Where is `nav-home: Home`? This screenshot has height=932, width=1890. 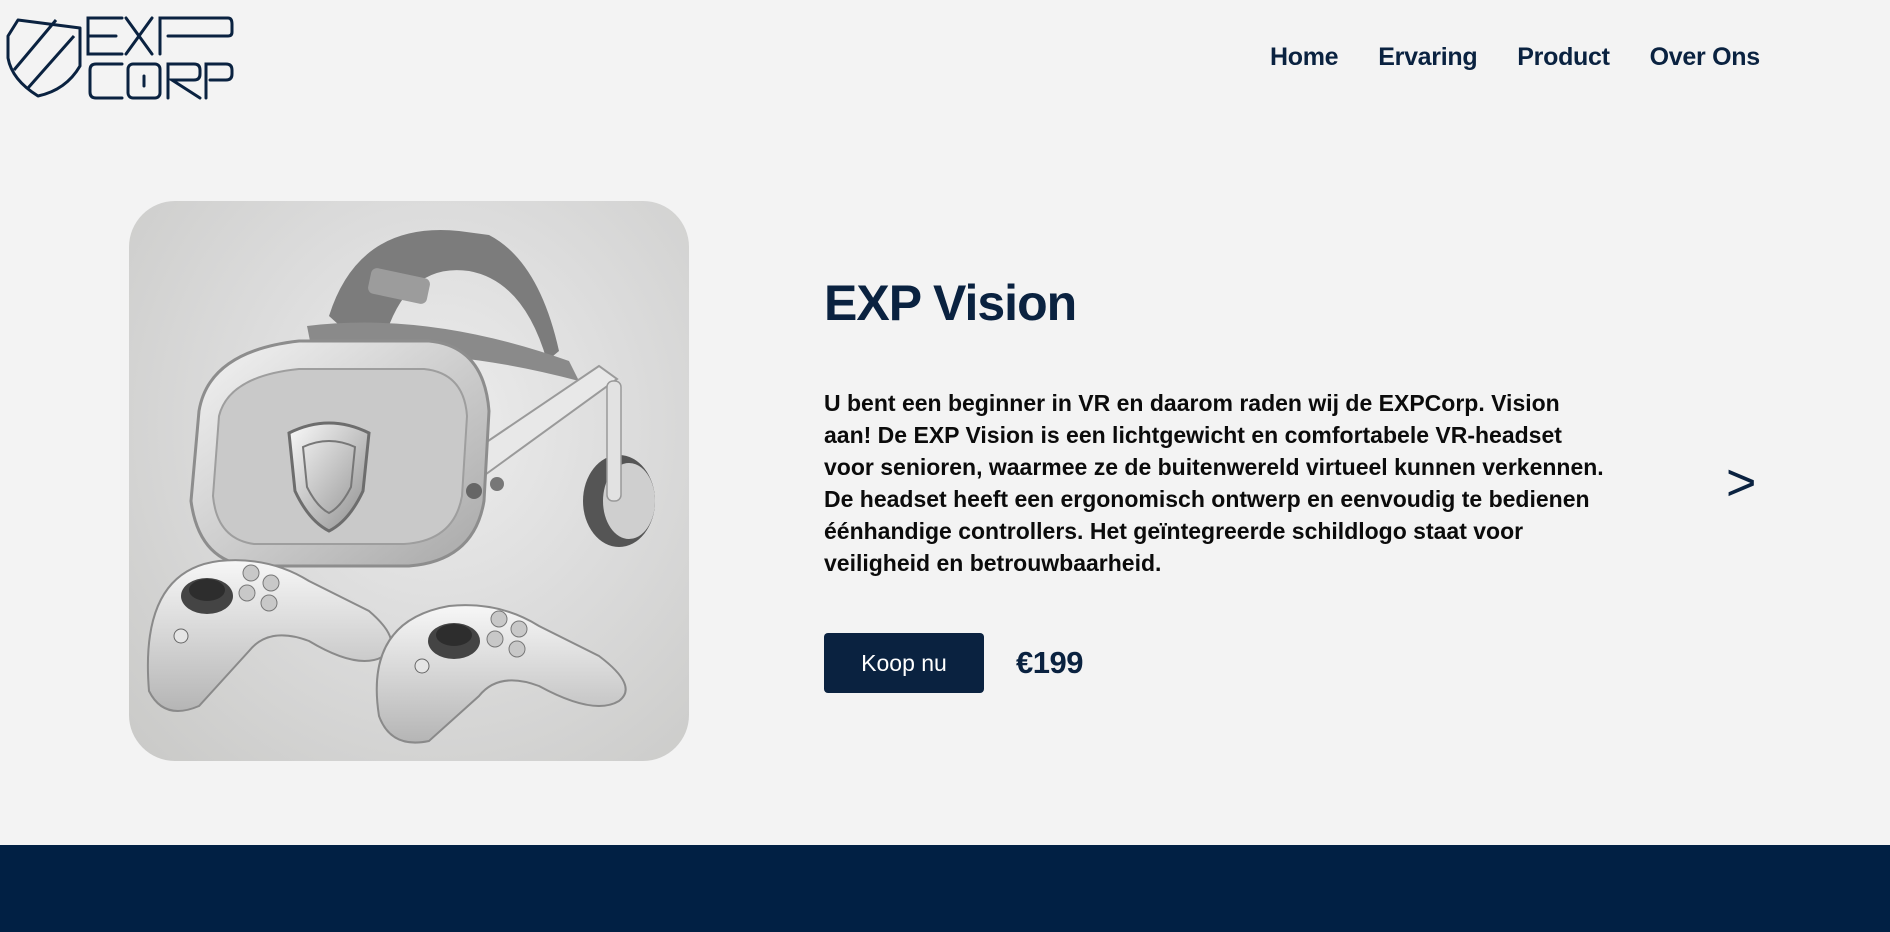 nav-home: Home is located at coordinates (1304, 57).